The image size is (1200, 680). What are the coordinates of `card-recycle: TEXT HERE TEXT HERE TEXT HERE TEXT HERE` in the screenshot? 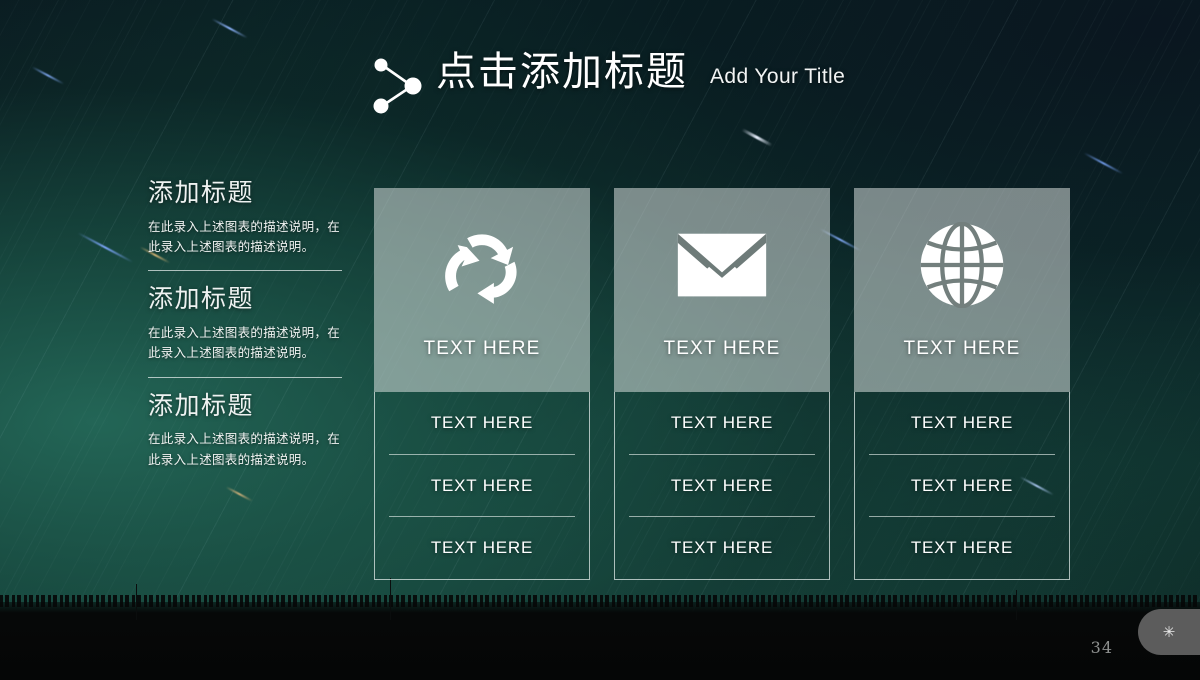 It's located at (482, 384).